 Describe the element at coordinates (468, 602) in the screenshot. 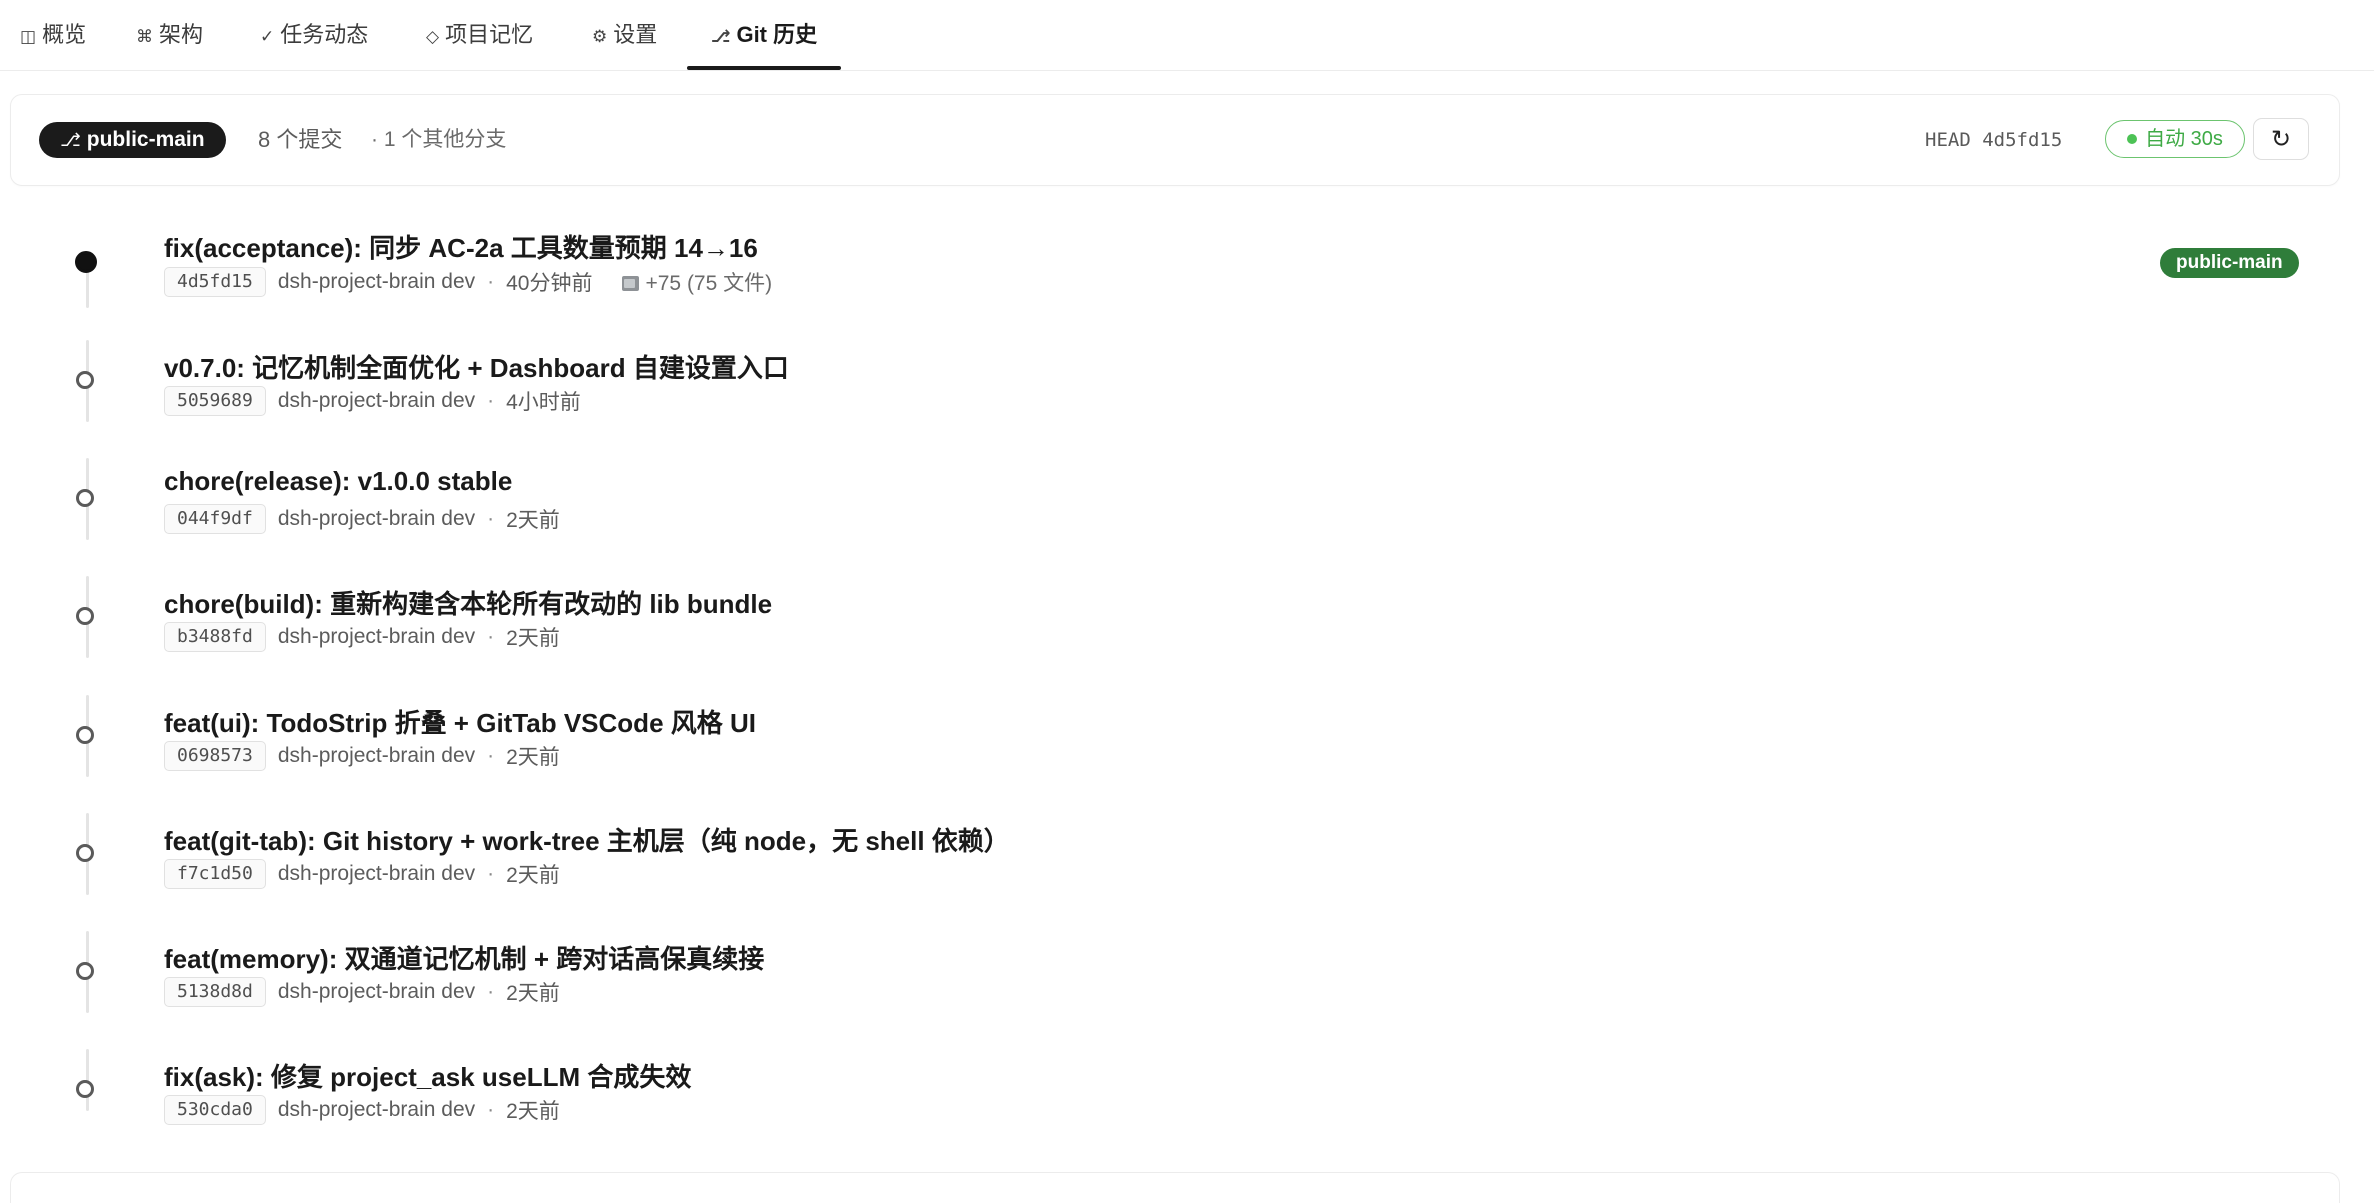

I see `commit-title: chore(build): 重新构建含本轮所有改动的 lib bundle` at that location.